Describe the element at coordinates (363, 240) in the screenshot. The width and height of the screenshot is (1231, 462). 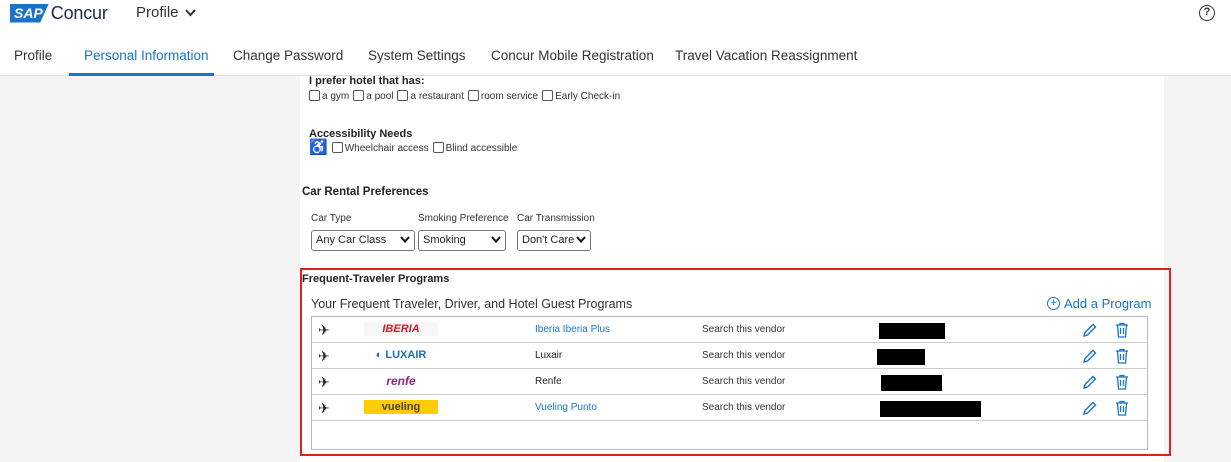
I see `car-type-select: Any Car Class` at that location.